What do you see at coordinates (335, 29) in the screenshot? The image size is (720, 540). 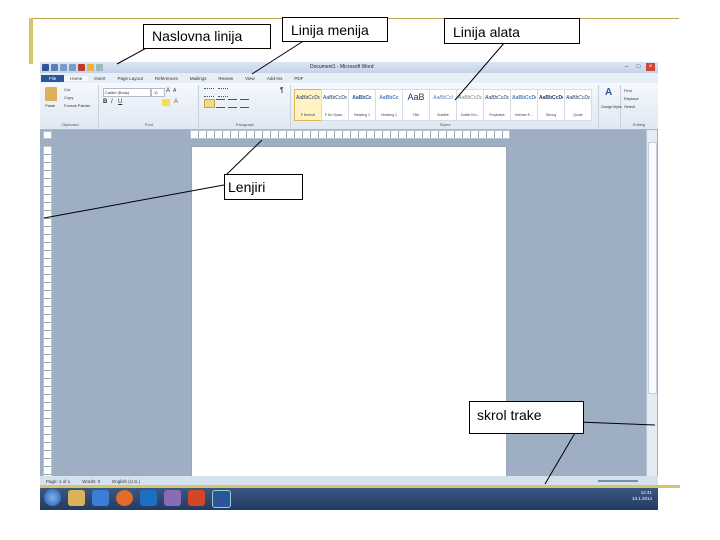 I see `callout-menu-bar: Linija menija` at bounding box center [335, 29].